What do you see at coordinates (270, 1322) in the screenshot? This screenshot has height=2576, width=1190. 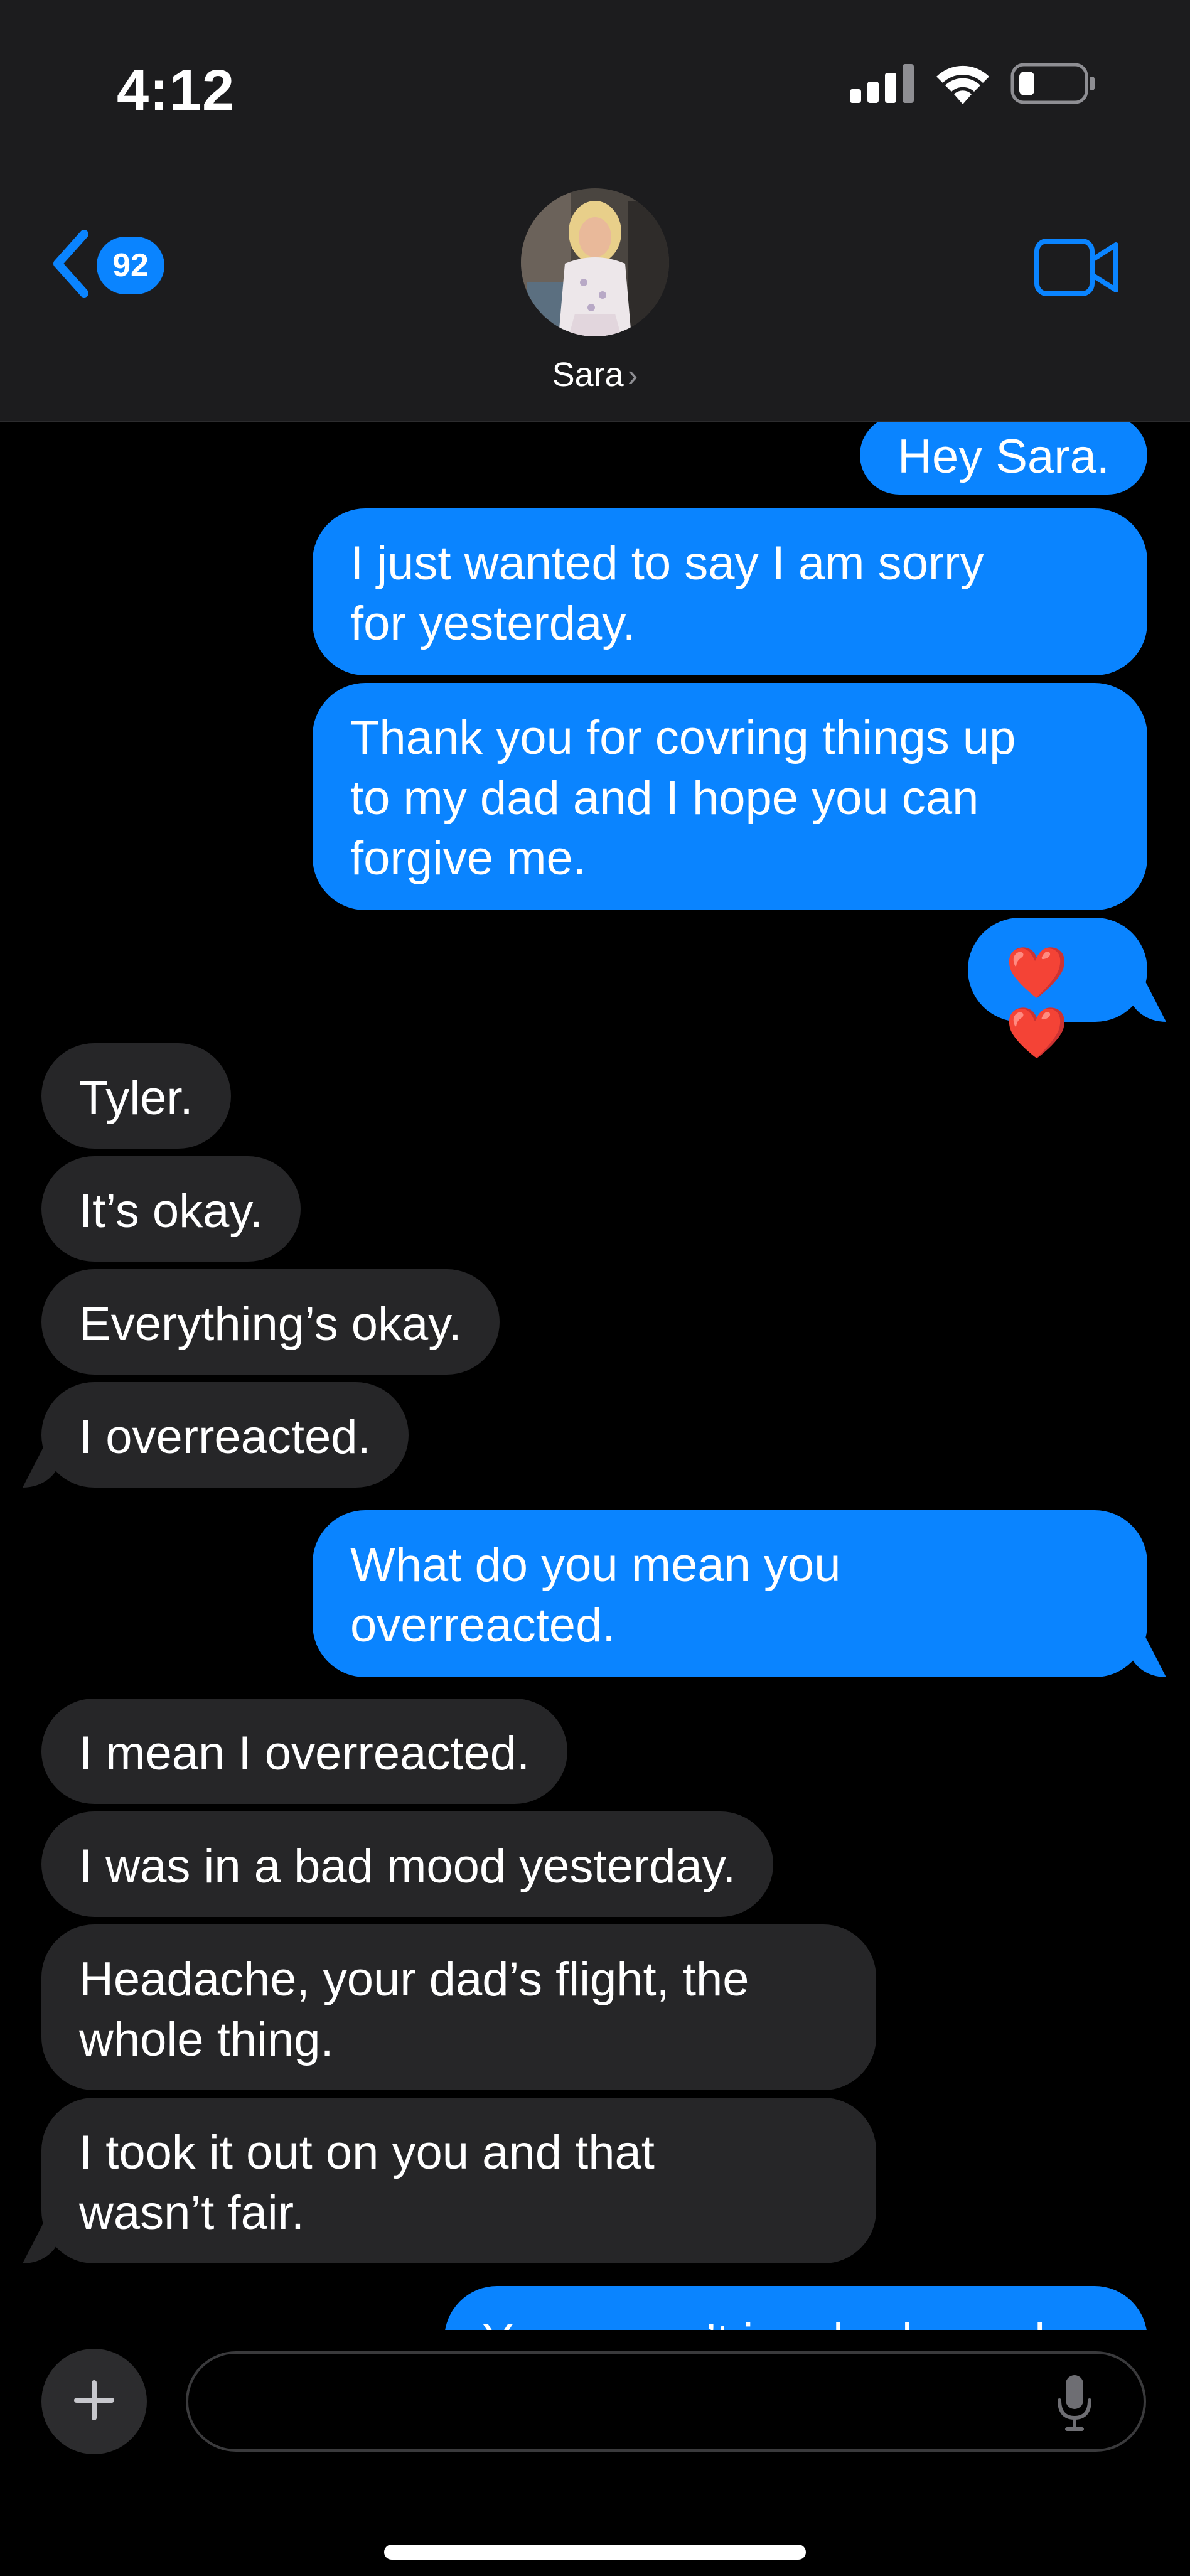 I see `message-bubble-received: Everything’s okay.` at bounding box center [270, 1322].